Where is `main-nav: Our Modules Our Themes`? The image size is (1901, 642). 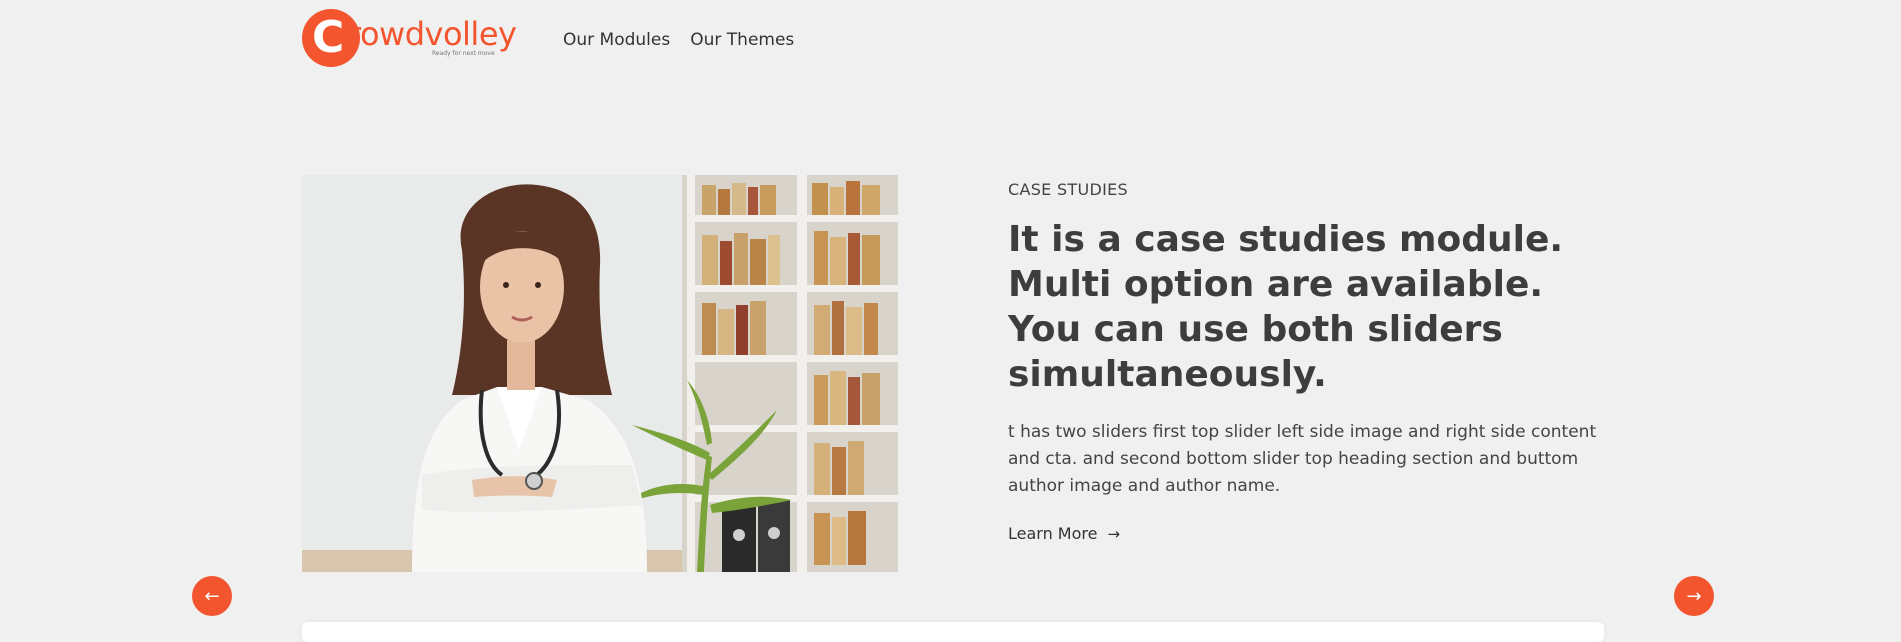 main-nav: Our Modules Our Themes is located at coordinates (678, 40).